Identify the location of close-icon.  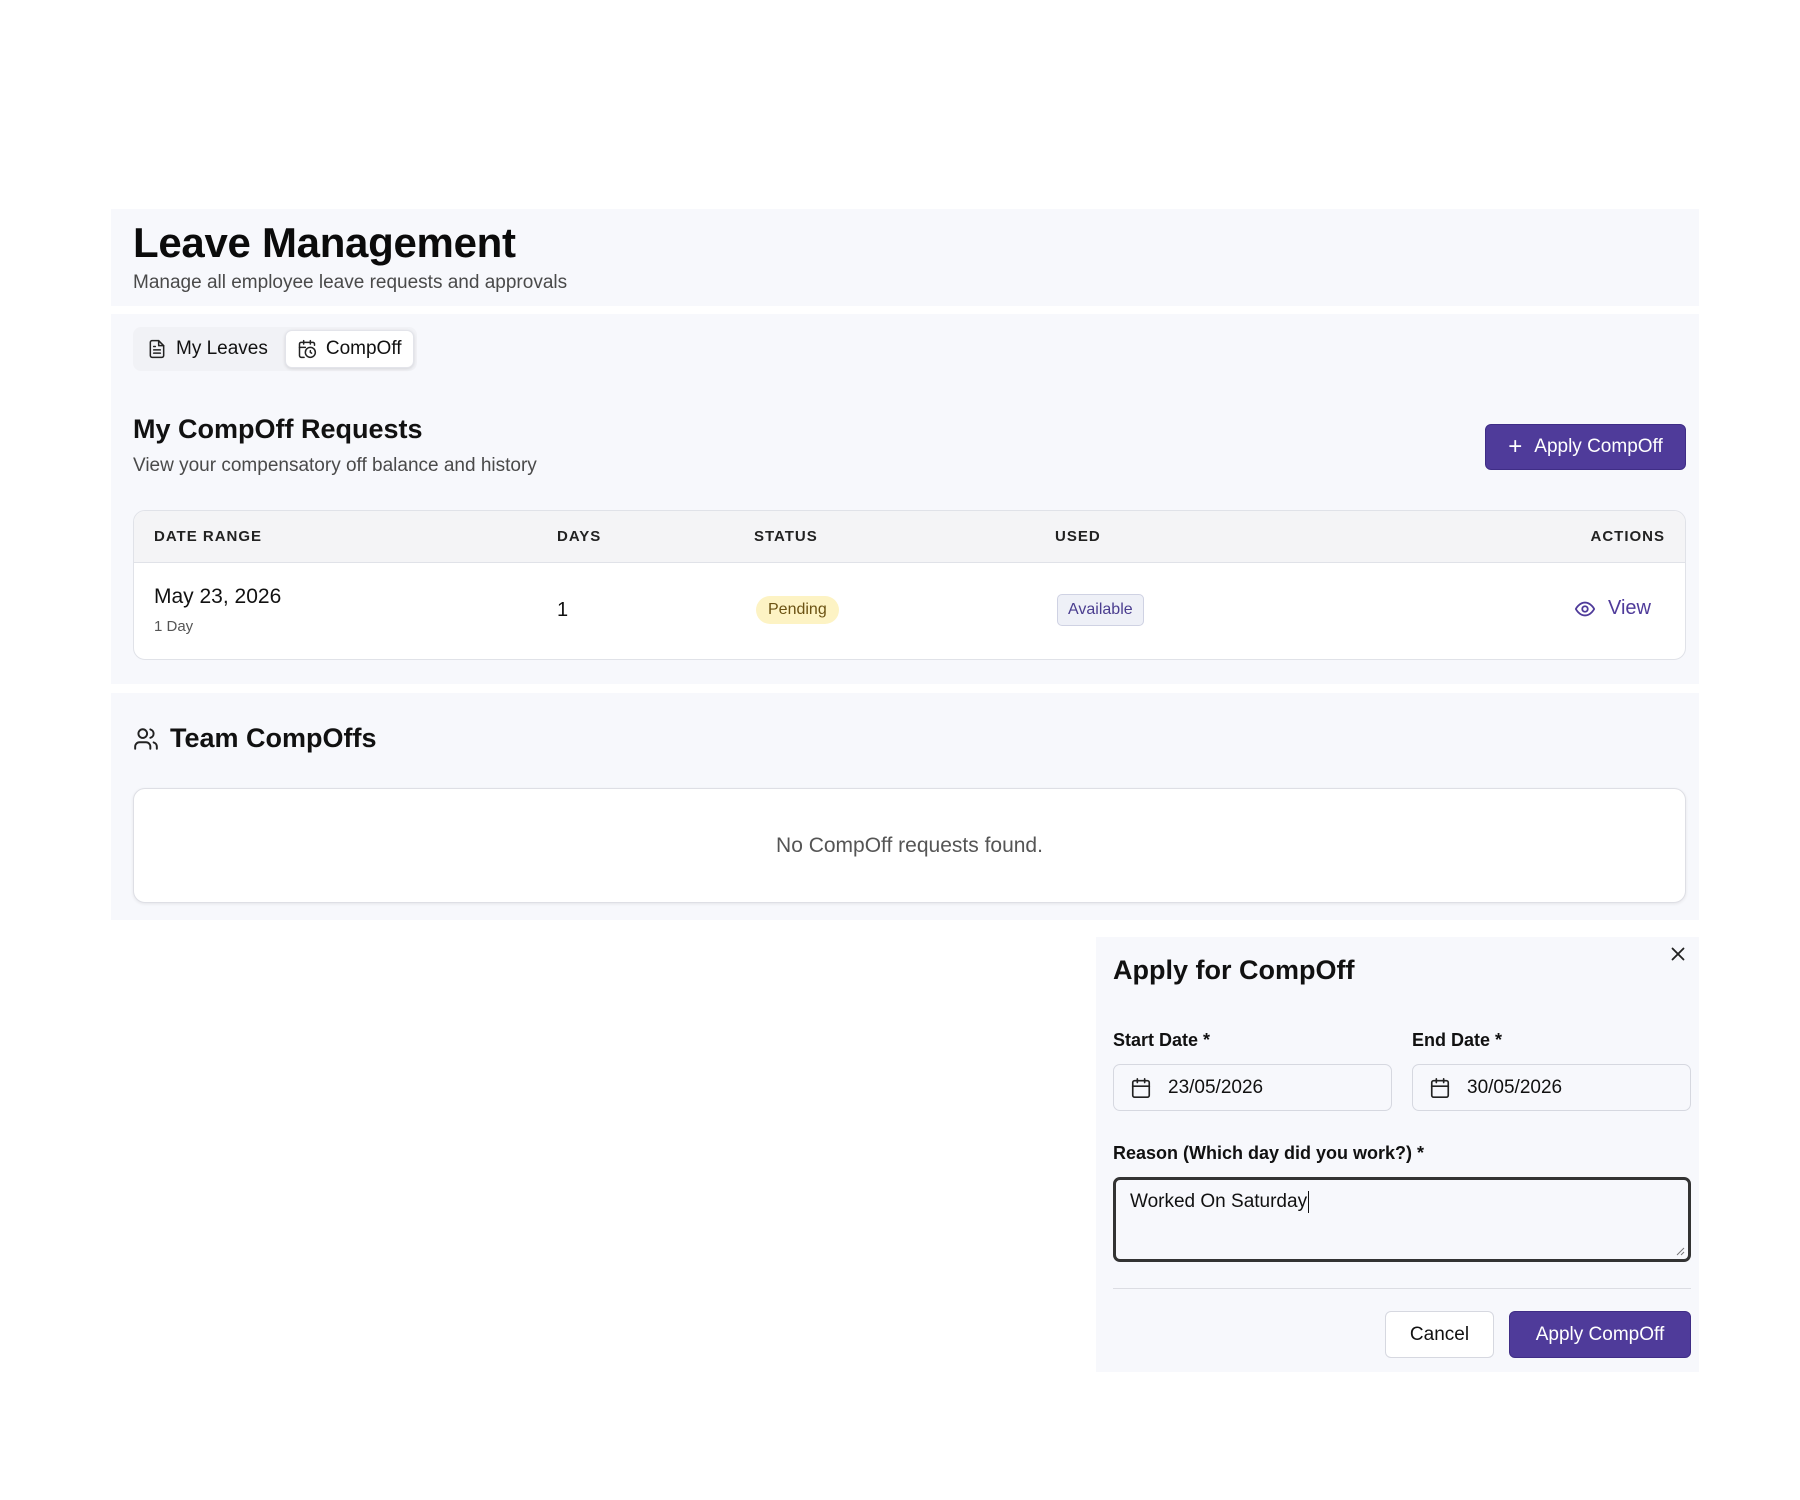
(1678, 954).